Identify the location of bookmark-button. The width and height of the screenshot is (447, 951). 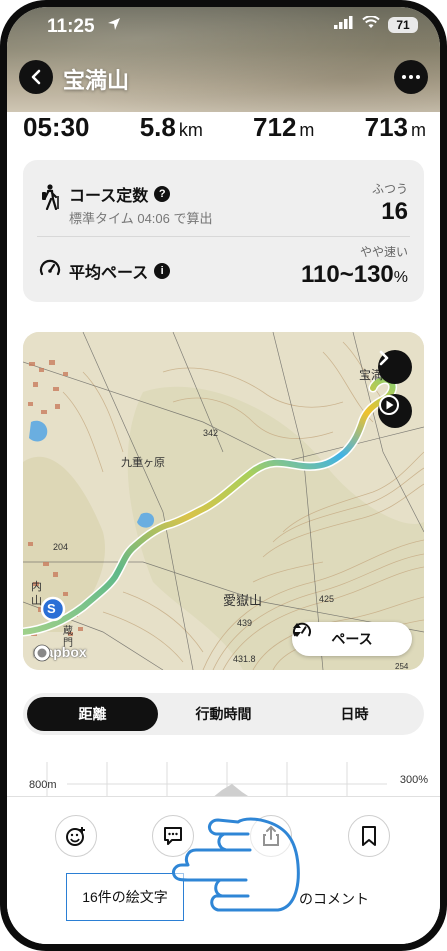
(369, 836).